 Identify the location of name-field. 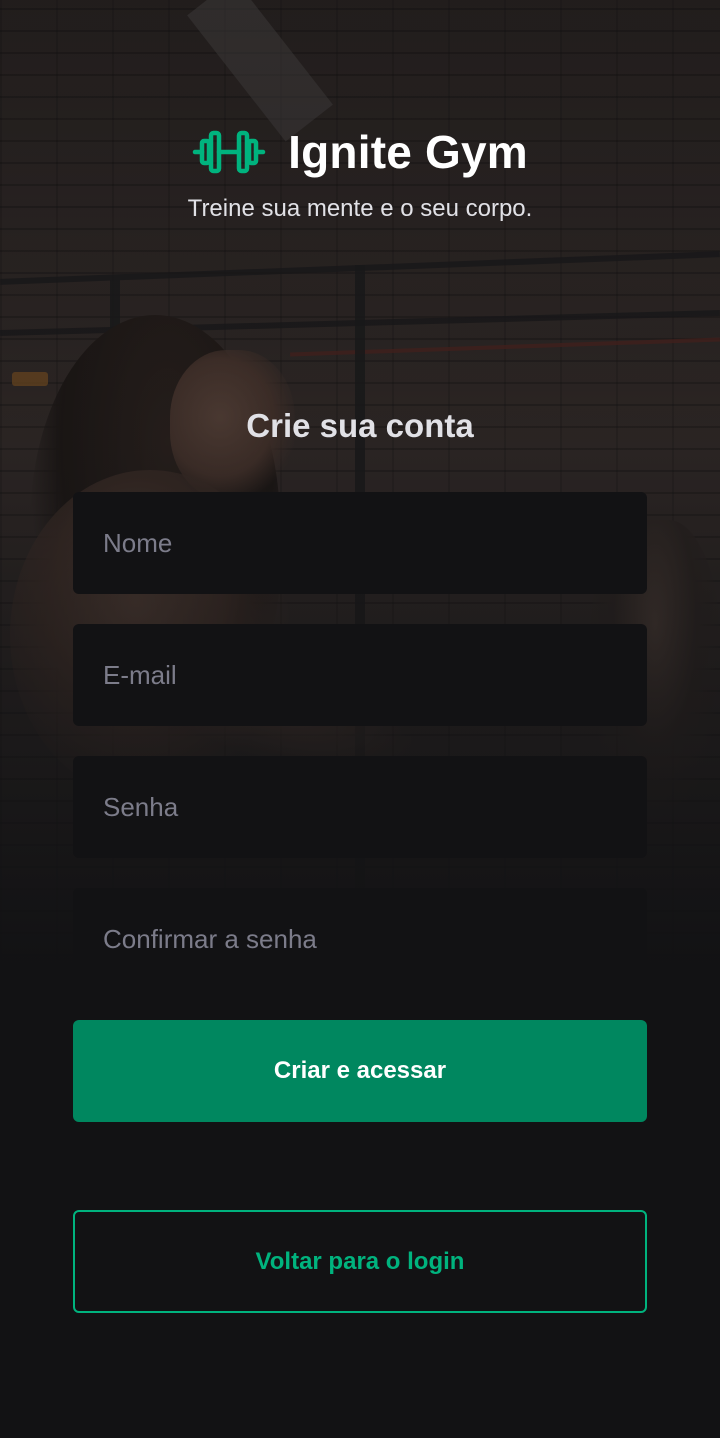
(360, 543).